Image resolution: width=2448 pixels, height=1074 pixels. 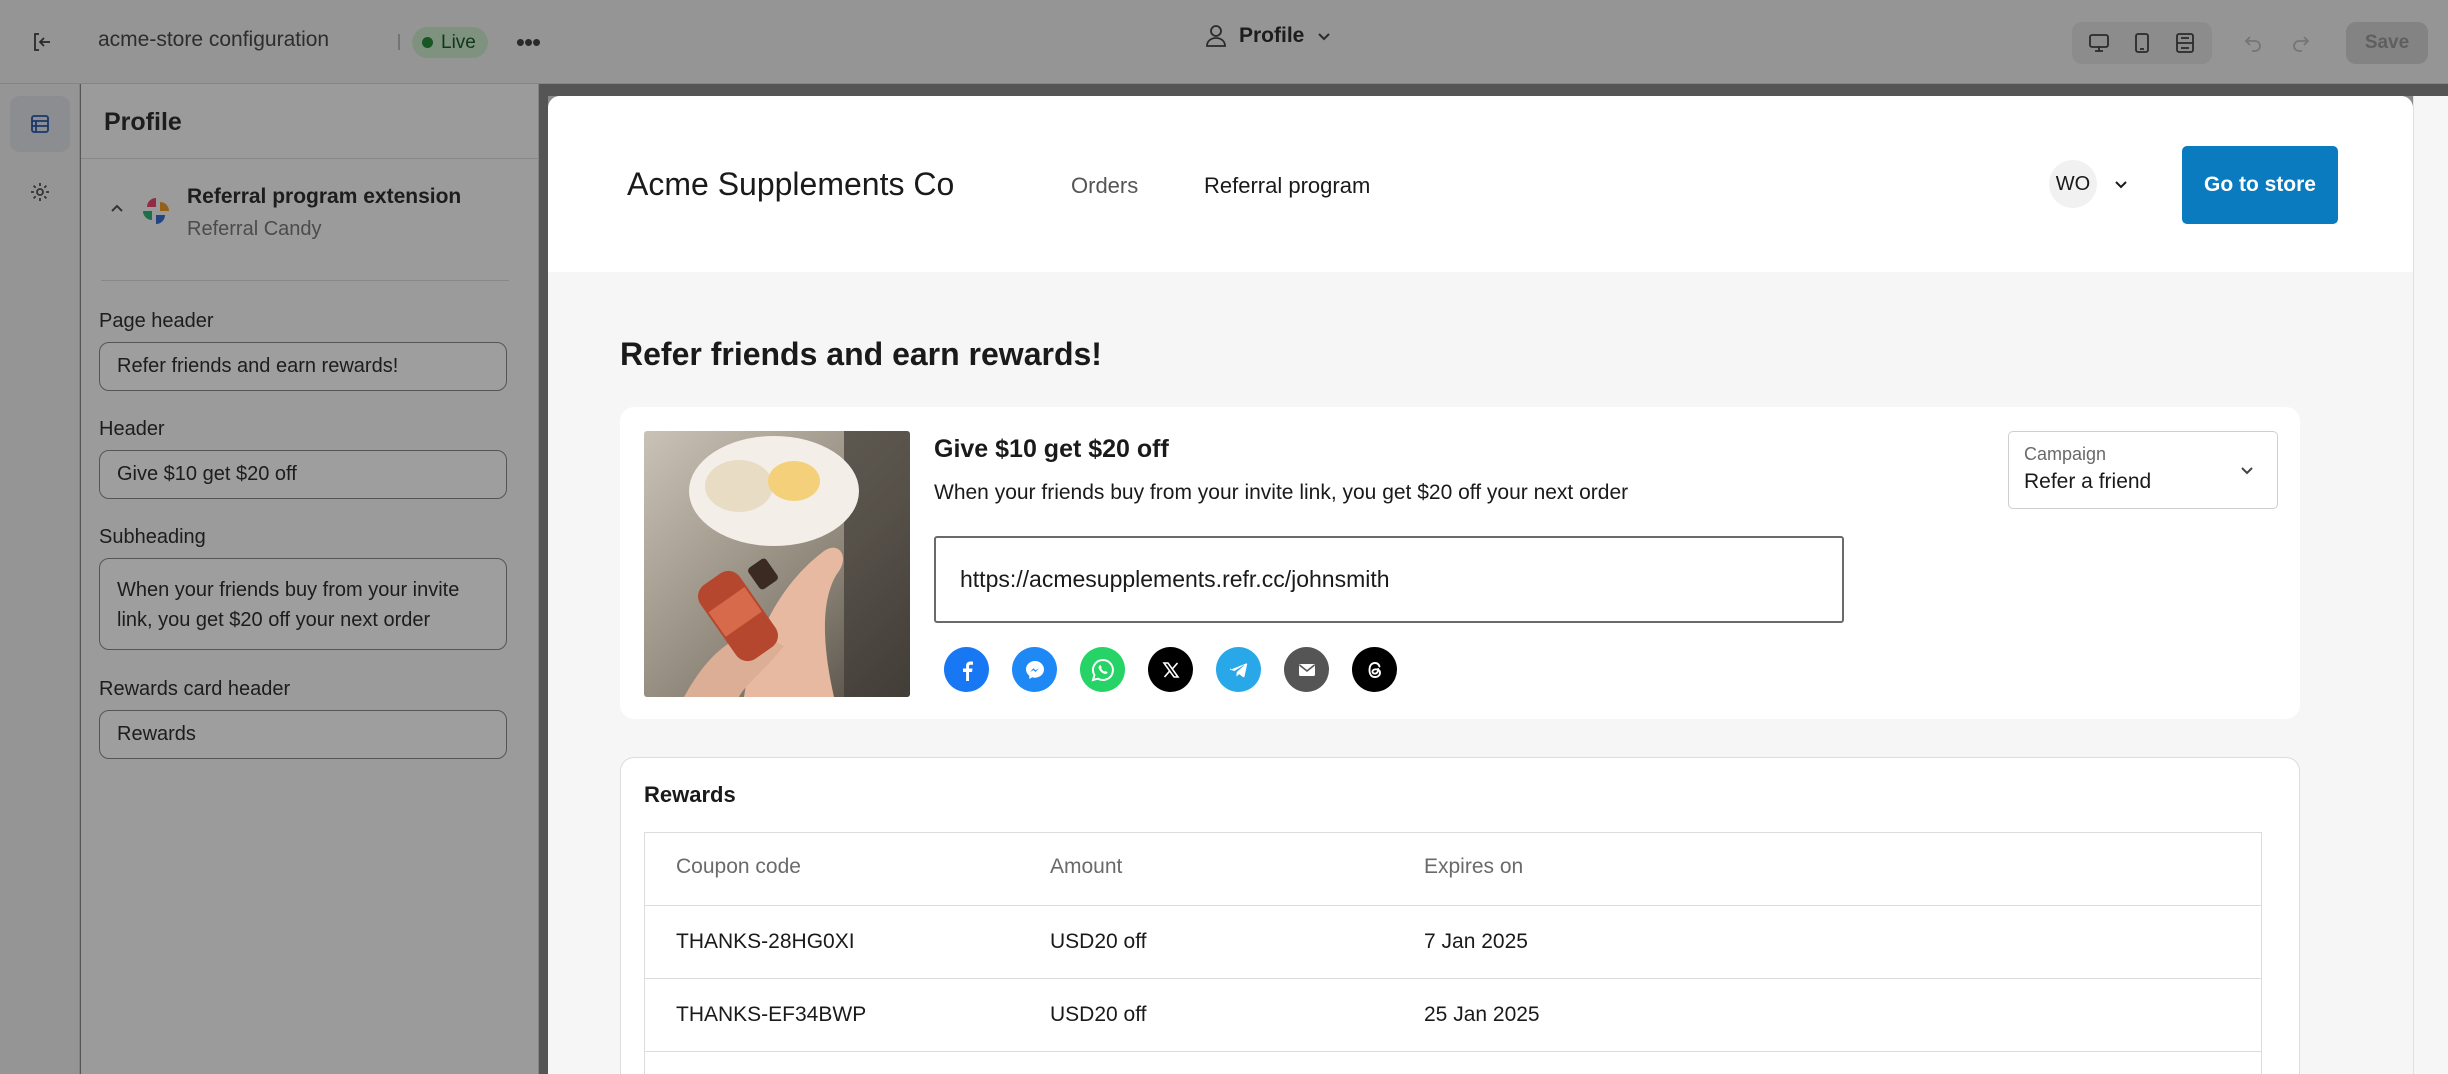 What do you see at coordinates (152, 537) in the screenshot?
I see `subheading-label: Subheading` at bounding box center [152, 537].